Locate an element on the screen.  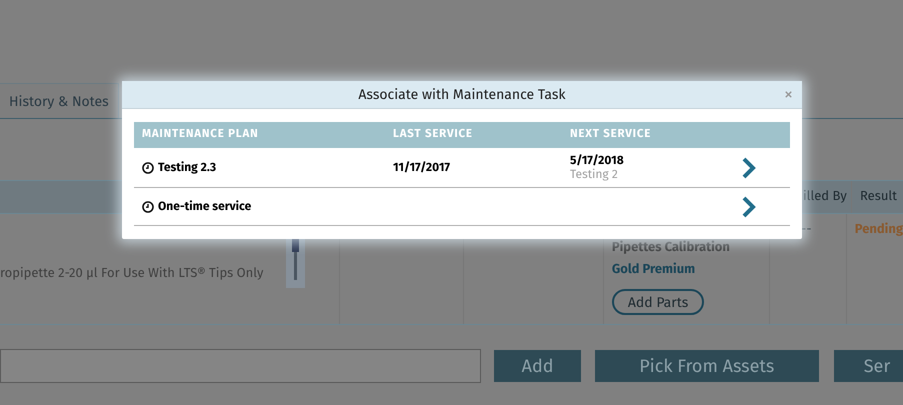
product-description: ropipette 2-20 µl For Use With LTS® Tips Only is located at coordinates (132, 274).